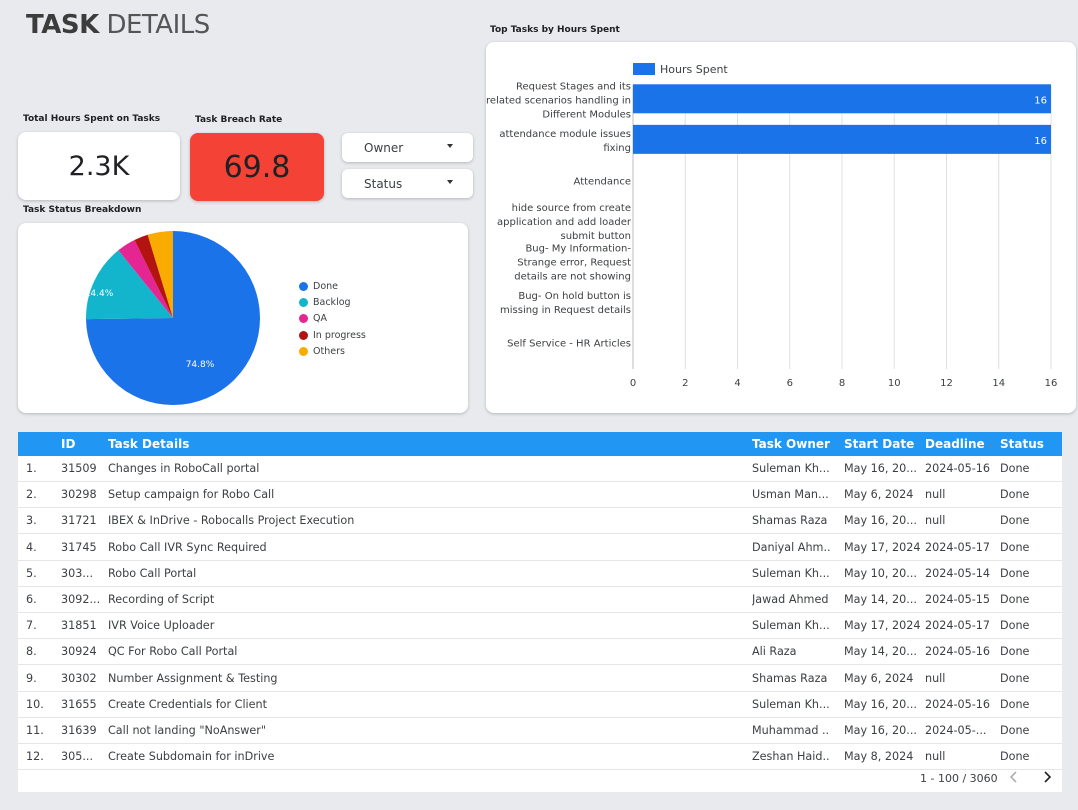  What do you see at coordinates (1040, 141) in the screenshot?
I see `bar-data-label: 16` at bounding box center [1040, 141].